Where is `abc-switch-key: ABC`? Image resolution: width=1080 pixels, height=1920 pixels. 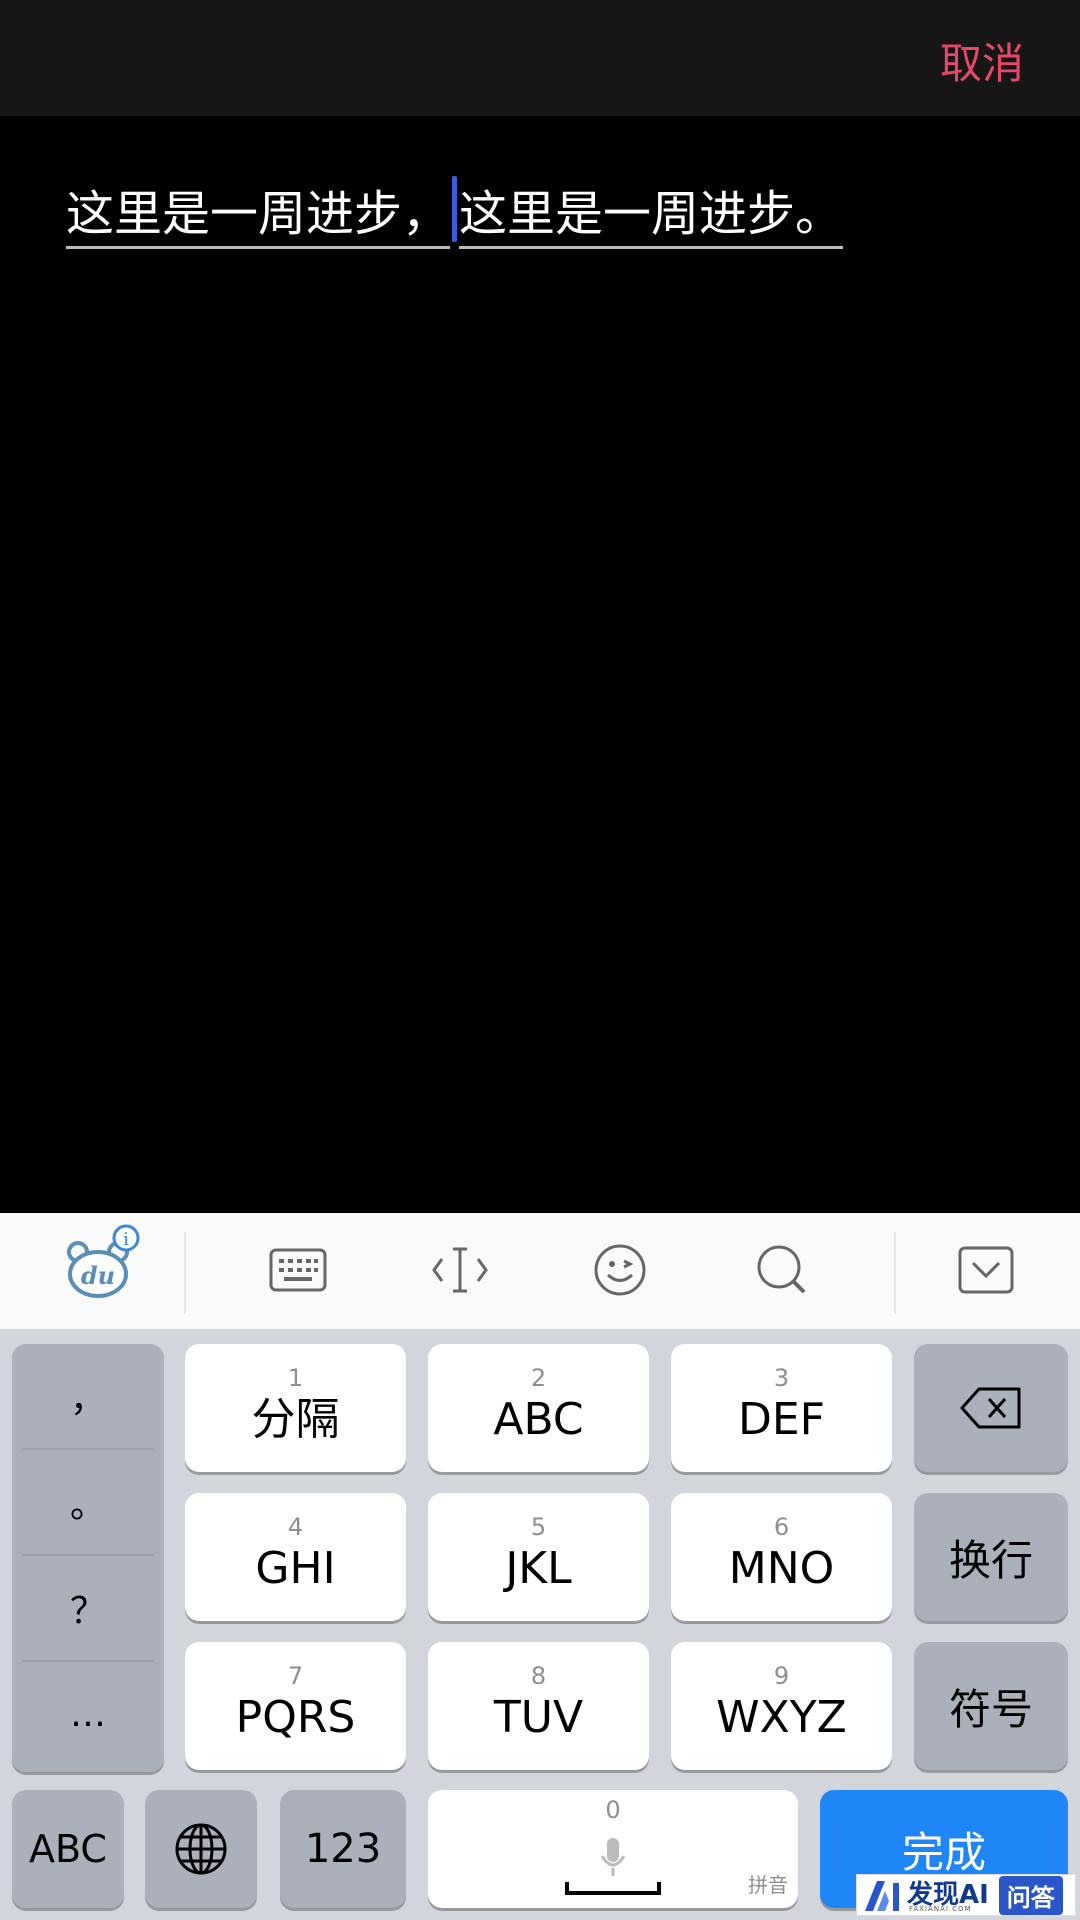 abc-switch-key: ABC is located at coordinates (68, 1849).